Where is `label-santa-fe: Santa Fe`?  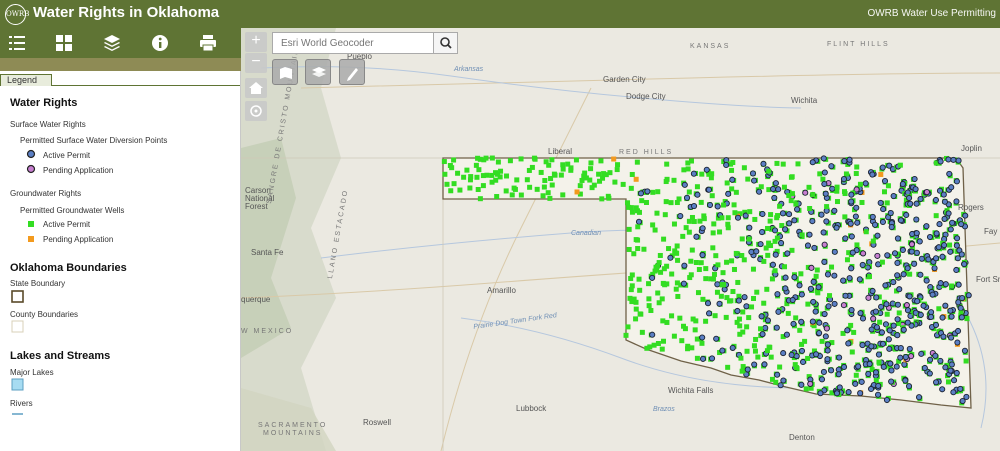
label-santa-fe: Santa Fe is located at coordinates (267, 252).